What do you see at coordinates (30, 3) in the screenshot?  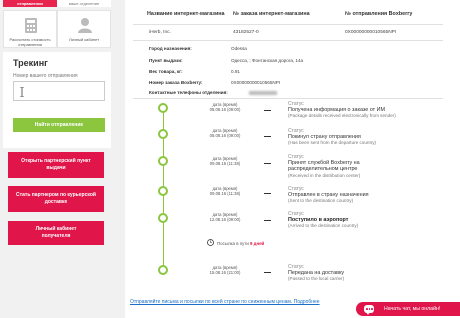 I see `tab-shipments: отправления` at bounding box center [30, 3].